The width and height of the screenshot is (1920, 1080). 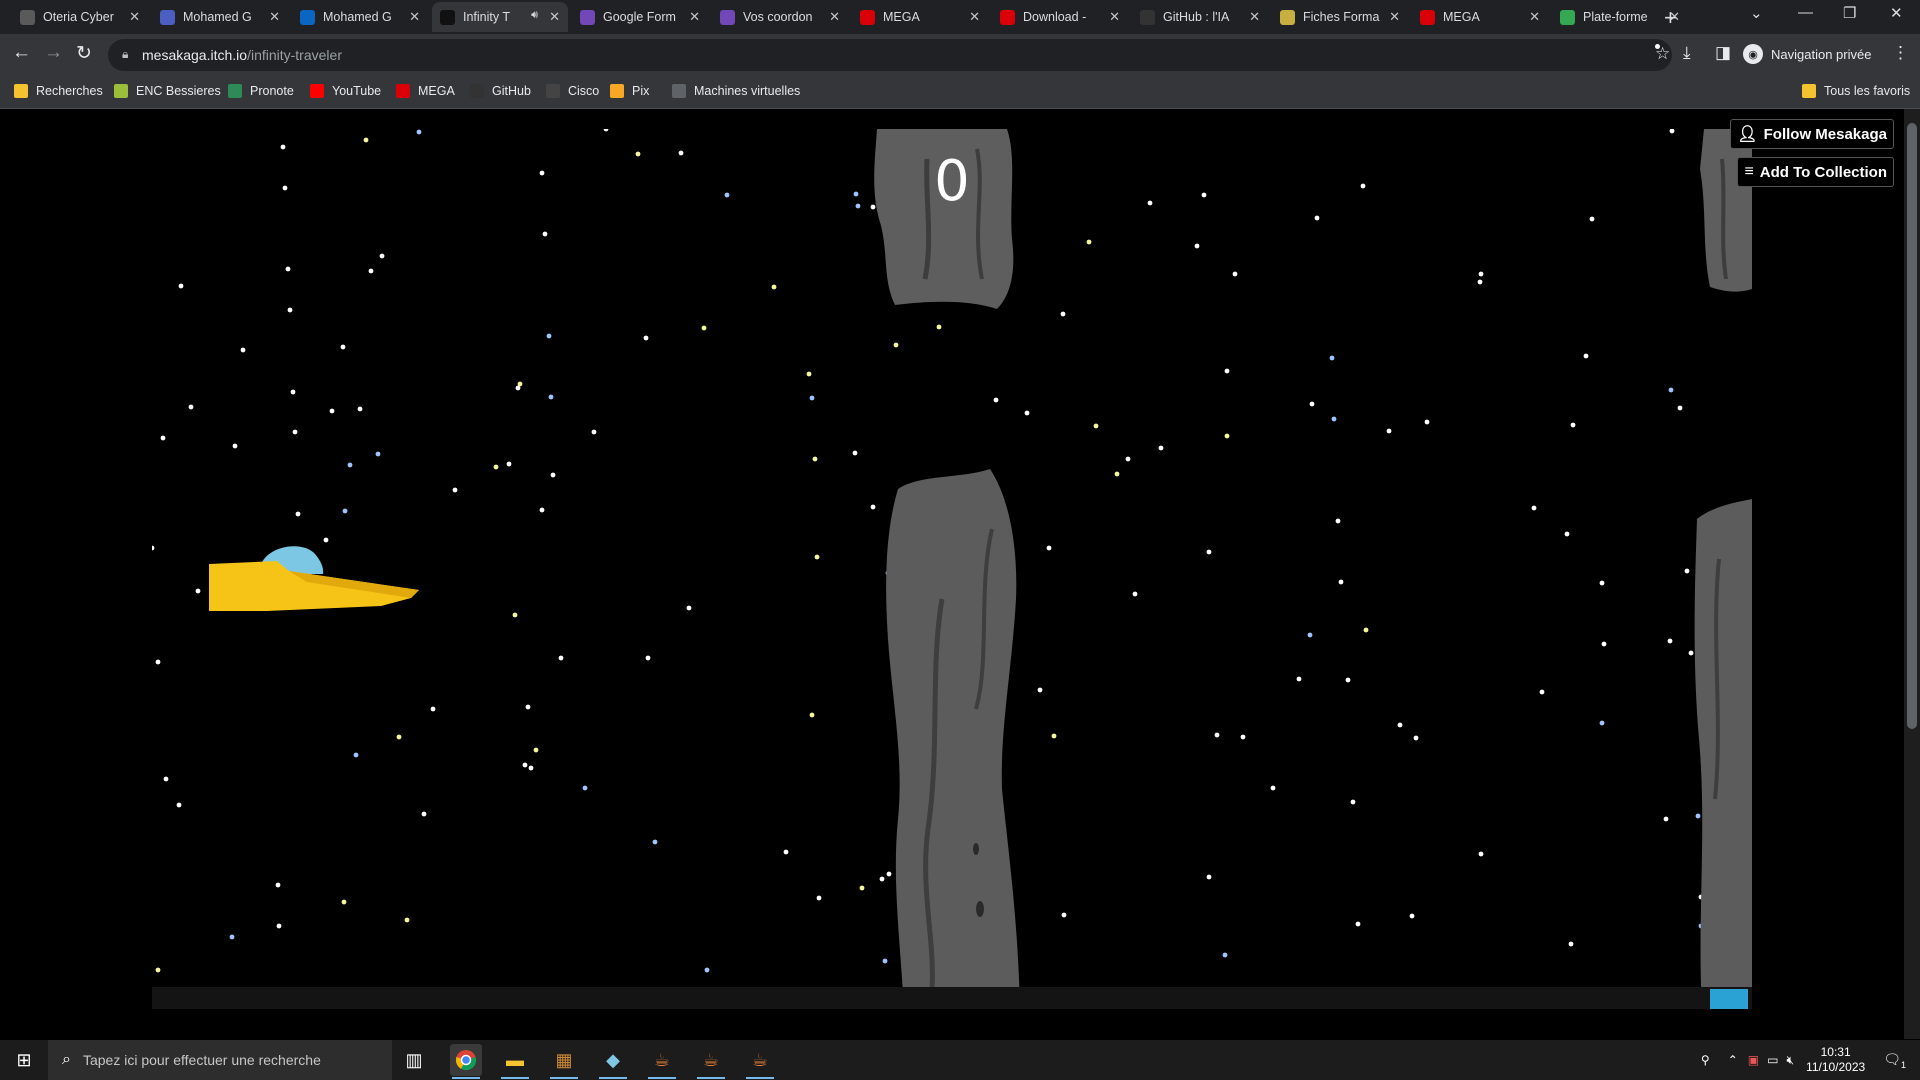 I want to click on notepad-icon: ◆, so click(x=613, y=1061).